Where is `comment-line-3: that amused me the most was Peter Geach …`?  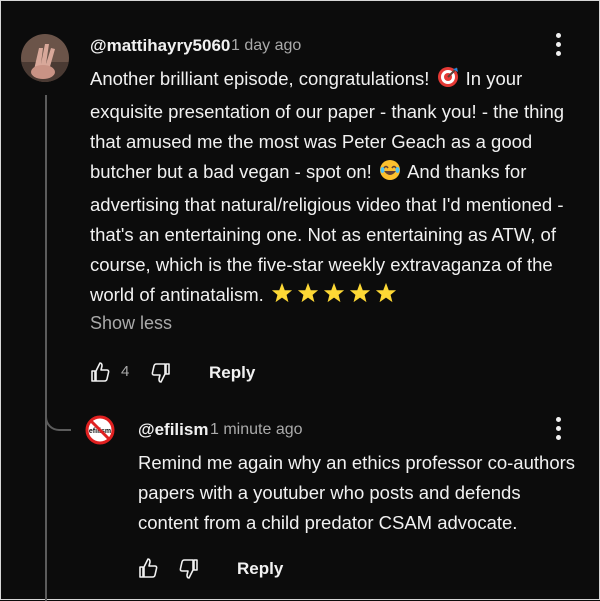 comment-line-3: that amused me the most was Peter Geach … is located at coordinates (311, 141).